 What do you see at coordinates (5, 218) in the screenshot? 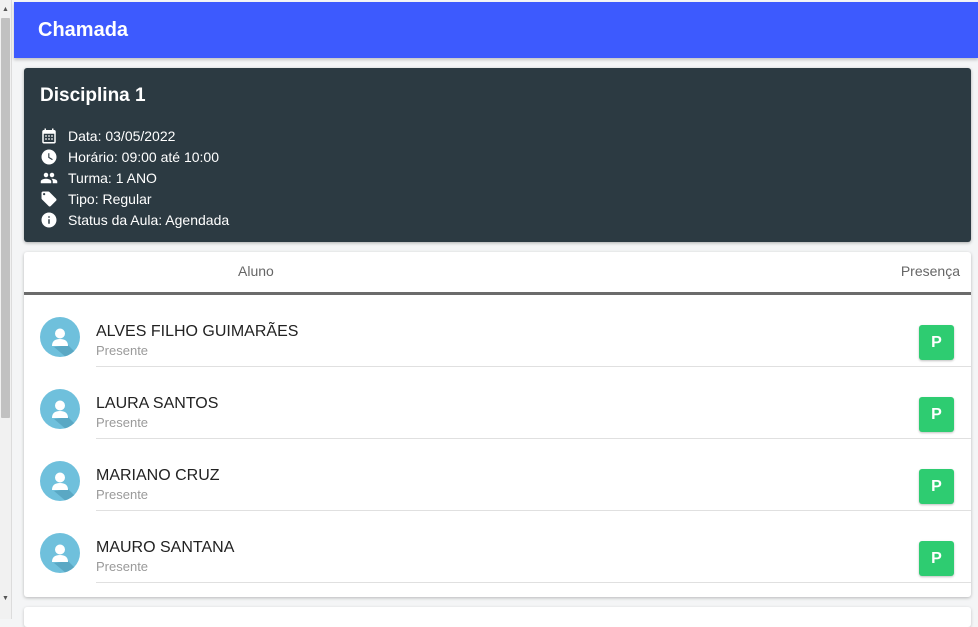
I see `scroll-thumb` at bounding box center [5, 218].